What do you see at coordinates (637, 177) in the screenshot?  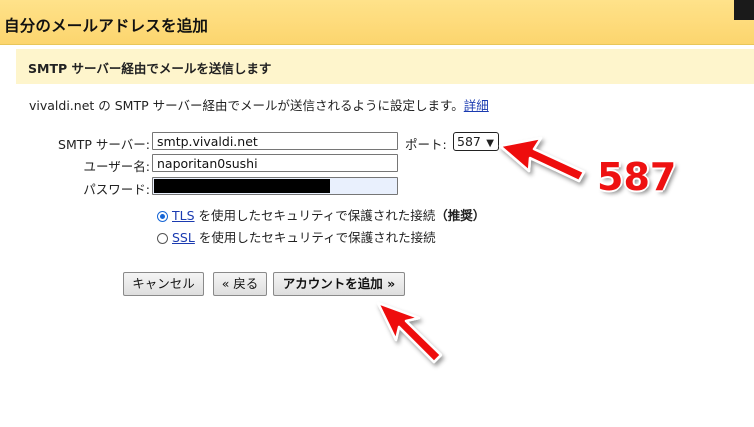 I see `annotation-port-number: 587` at bounding box center [637, 177].